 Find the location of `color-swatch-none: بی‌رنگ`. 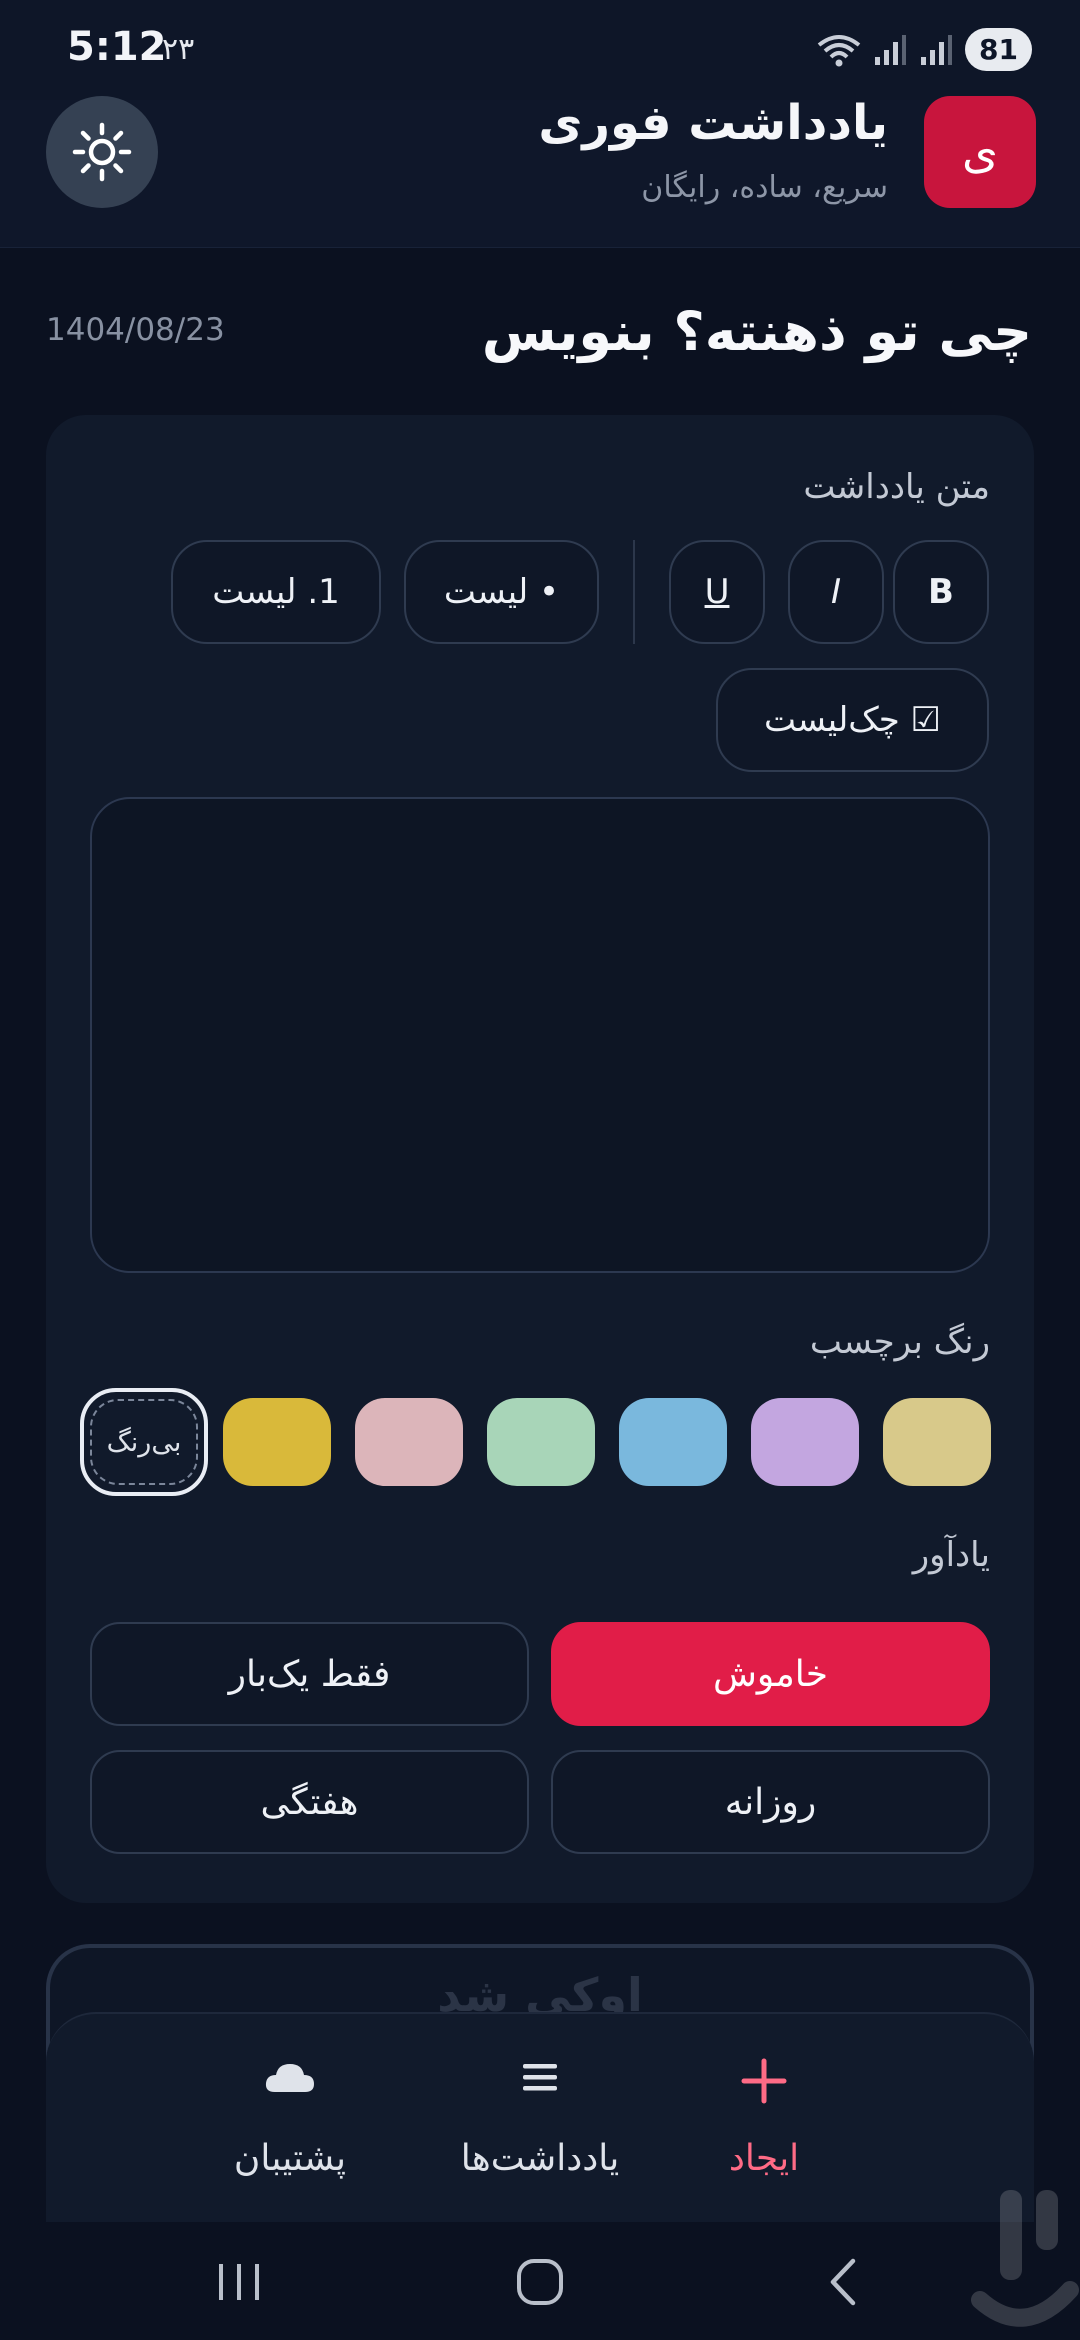

color-swatch-none: بی‌رنگ is located at coordinates (144, 1442).